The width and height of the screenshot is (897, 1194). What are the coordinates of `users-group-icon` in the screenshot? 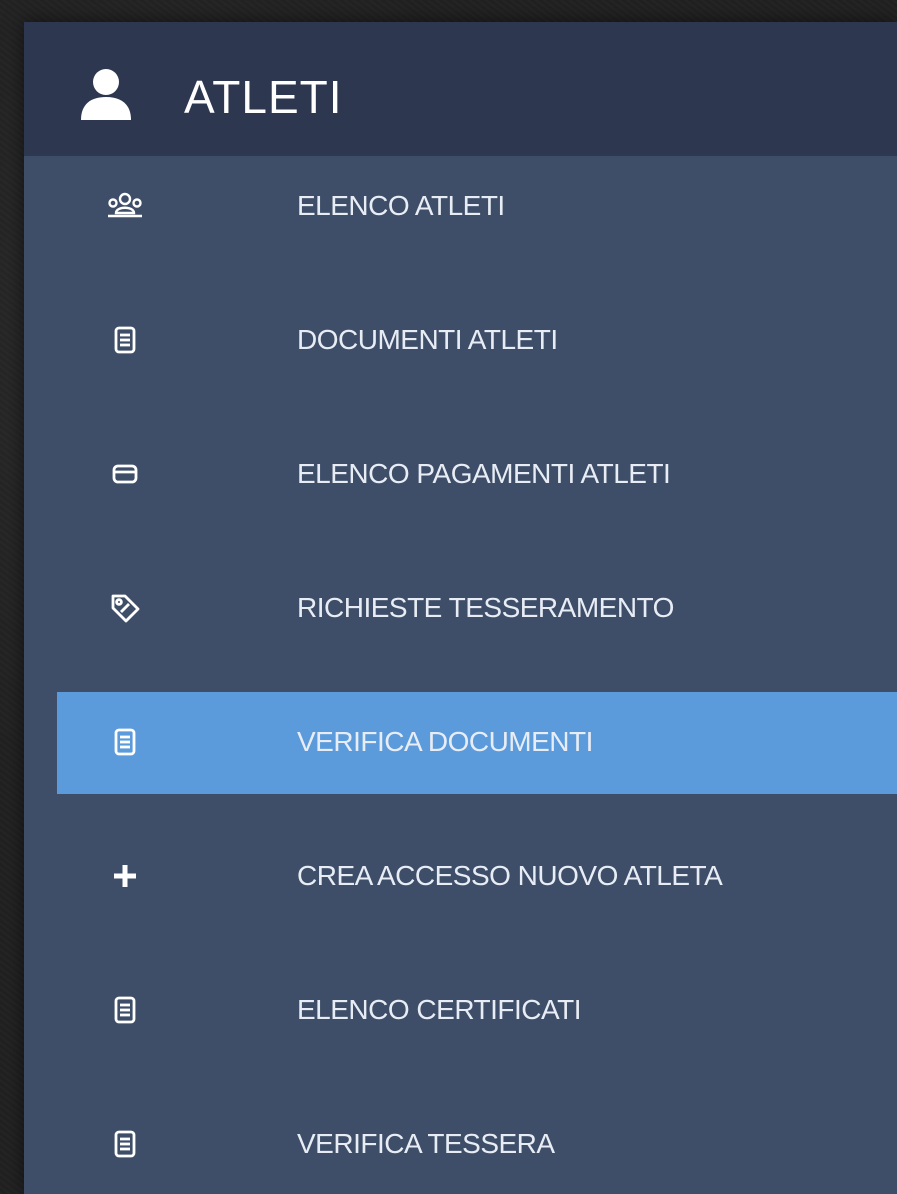 It's located at (125, 206).